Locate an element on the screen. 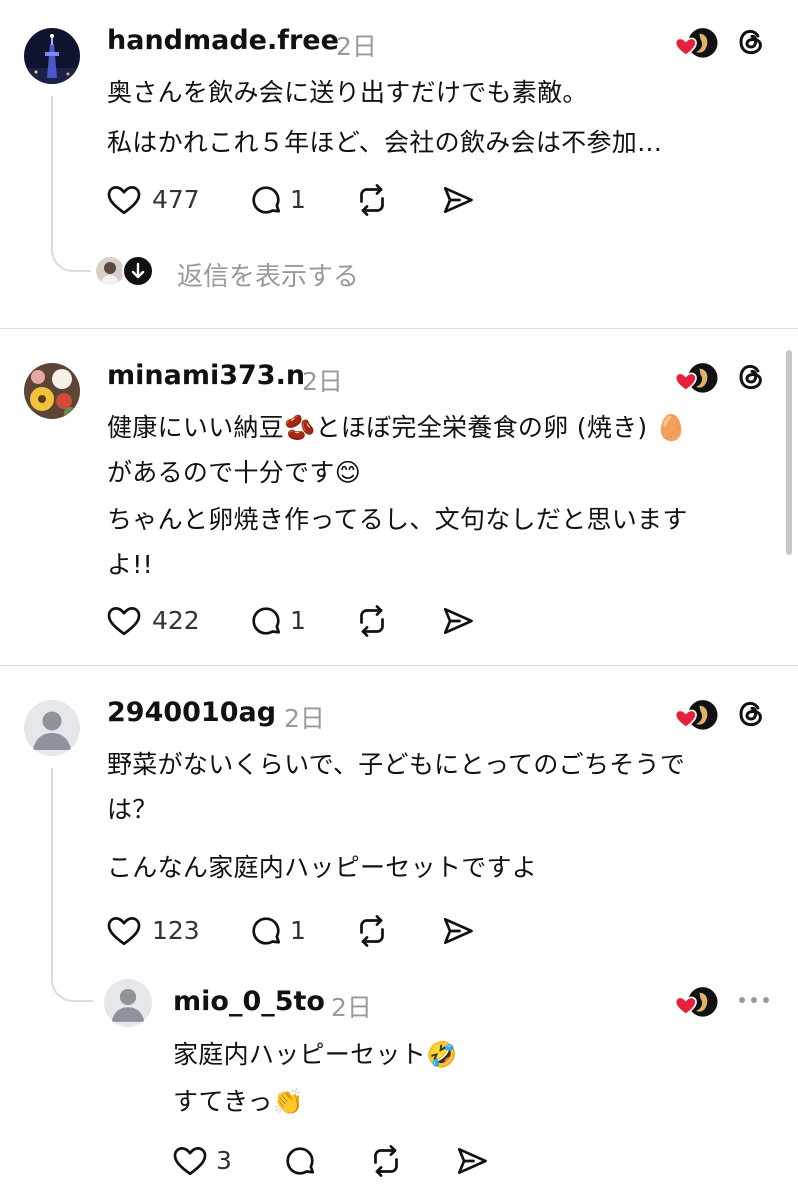 The image size is (798, 1200). post-text-line: 家庭内ハッピーセット🤣 is located at coordinates (315, 1054).